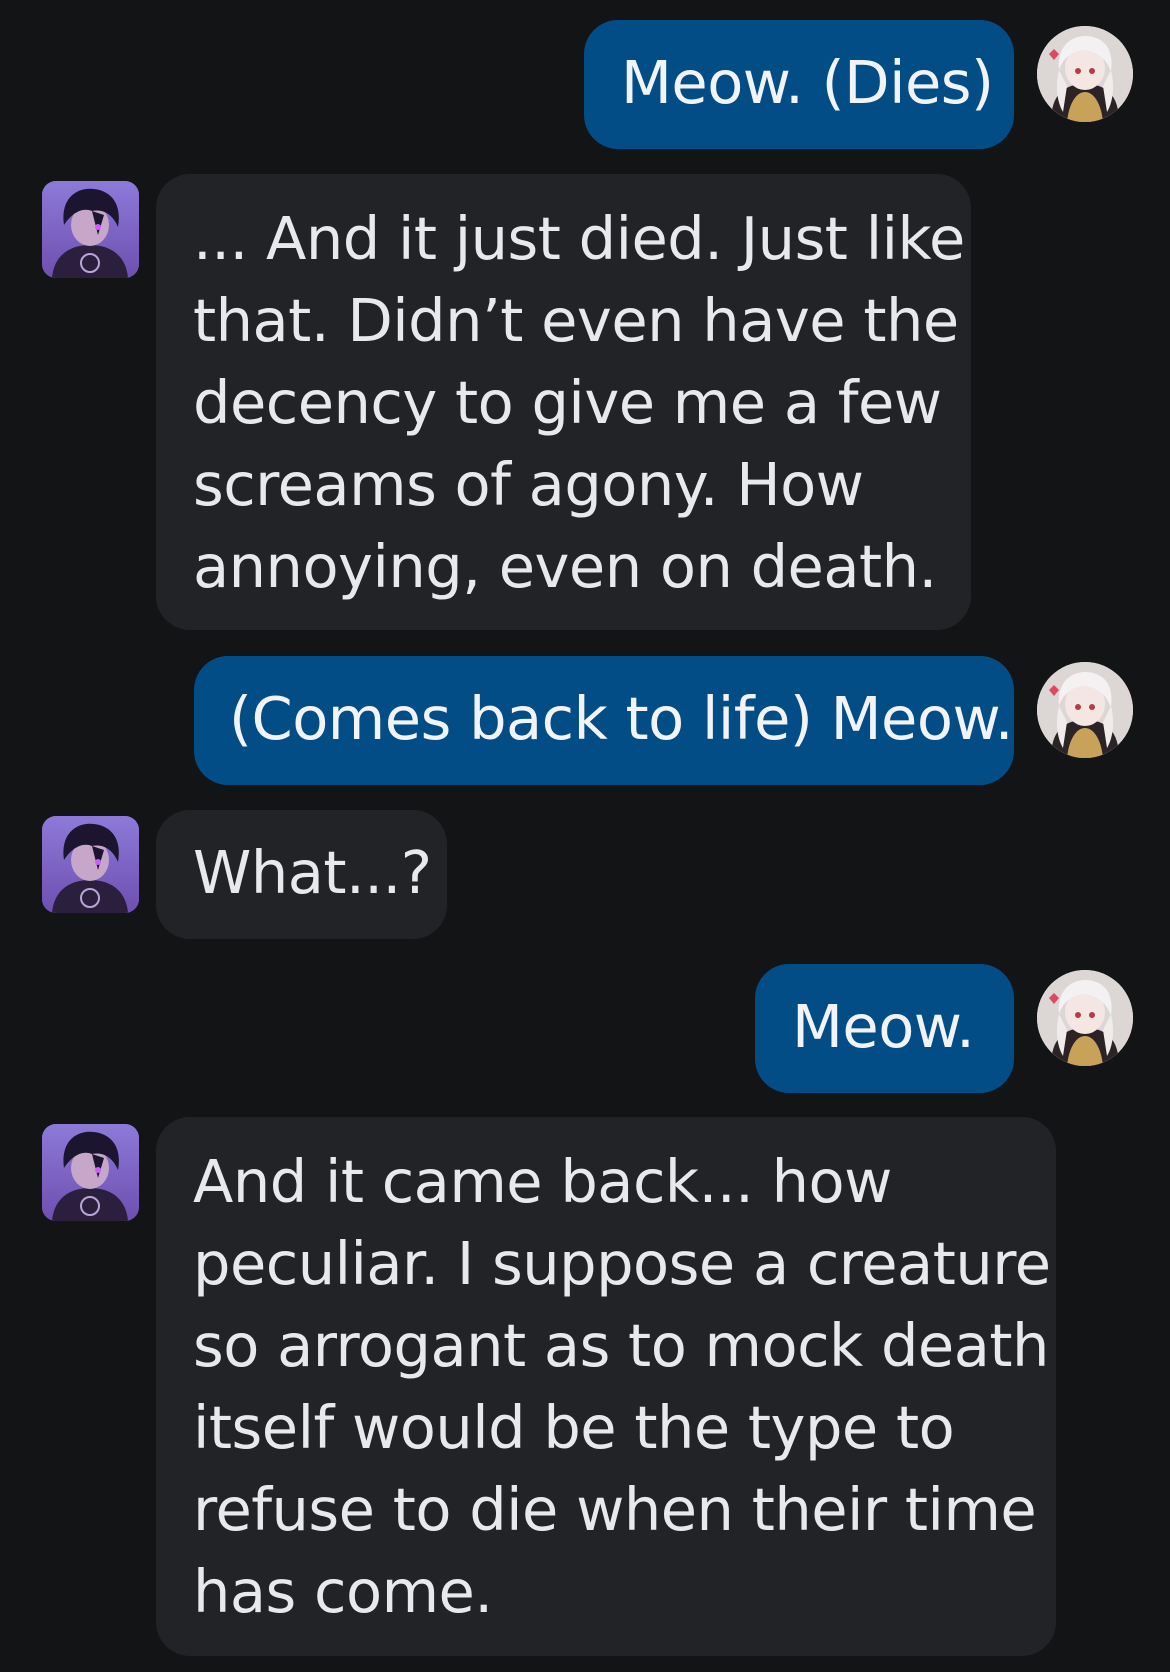  Describe the element at coordinates (615, 1509) in the screenshot. I see `message-text-line: refuse to die when their time` at that location.